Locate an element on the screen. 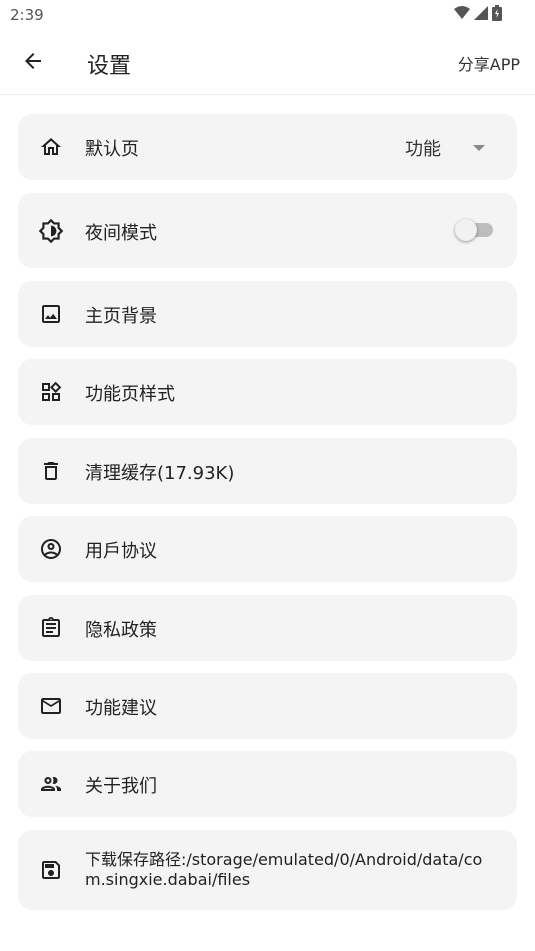 This screenshot has width=535, height=951. people-icon is located at coordinates (51, 784).